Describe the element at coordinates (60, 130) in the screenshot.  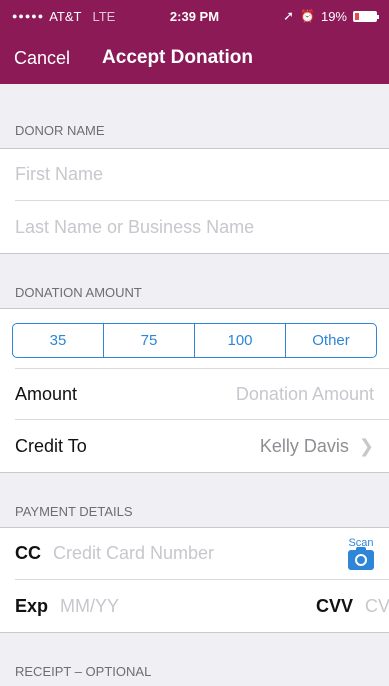
I see `donor-name-header: DONOR NAME` at that location.